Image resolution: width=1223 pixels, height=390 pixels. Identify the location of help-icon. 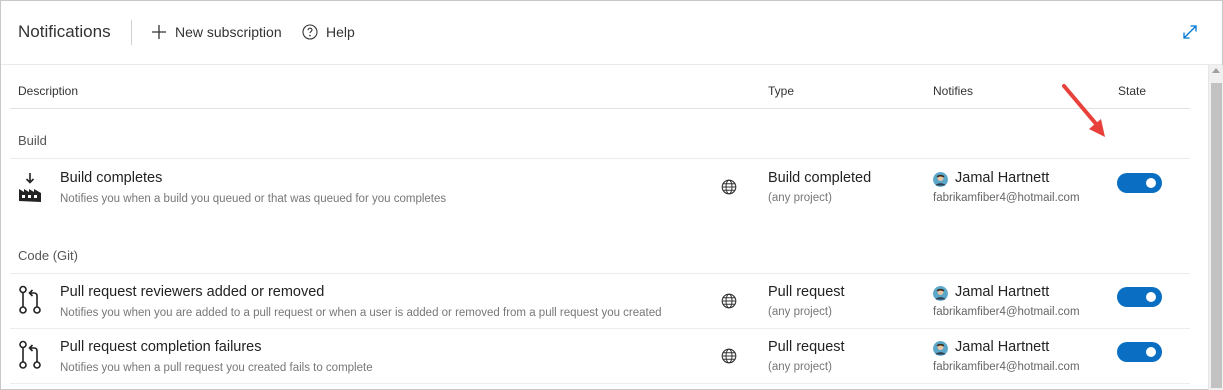
(310, 32).